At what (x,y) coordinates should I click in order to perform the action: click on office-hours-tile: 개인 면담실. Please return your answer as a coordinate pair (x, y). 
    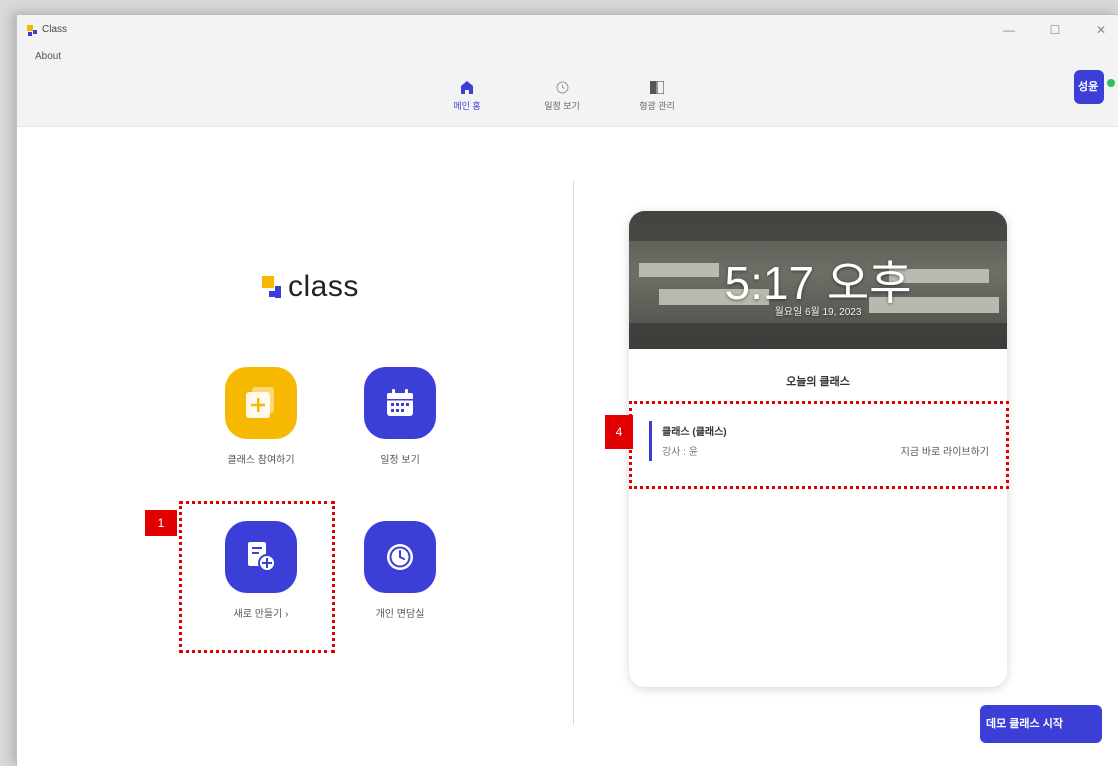
    Looking at the image, I should click on (400, 570).